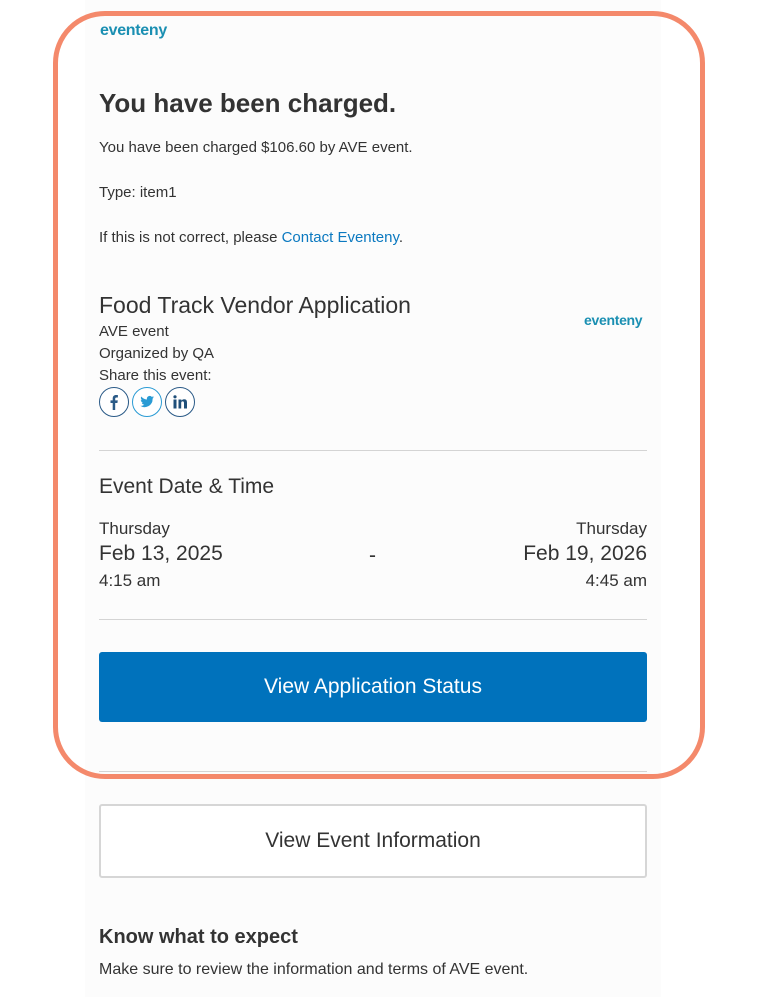 This screenshot has width=767, height=997. Describe the element at coordinates (198, 937) in the screenshot. I see `know-what-to-expect-heading: Know what to expect` at that location.